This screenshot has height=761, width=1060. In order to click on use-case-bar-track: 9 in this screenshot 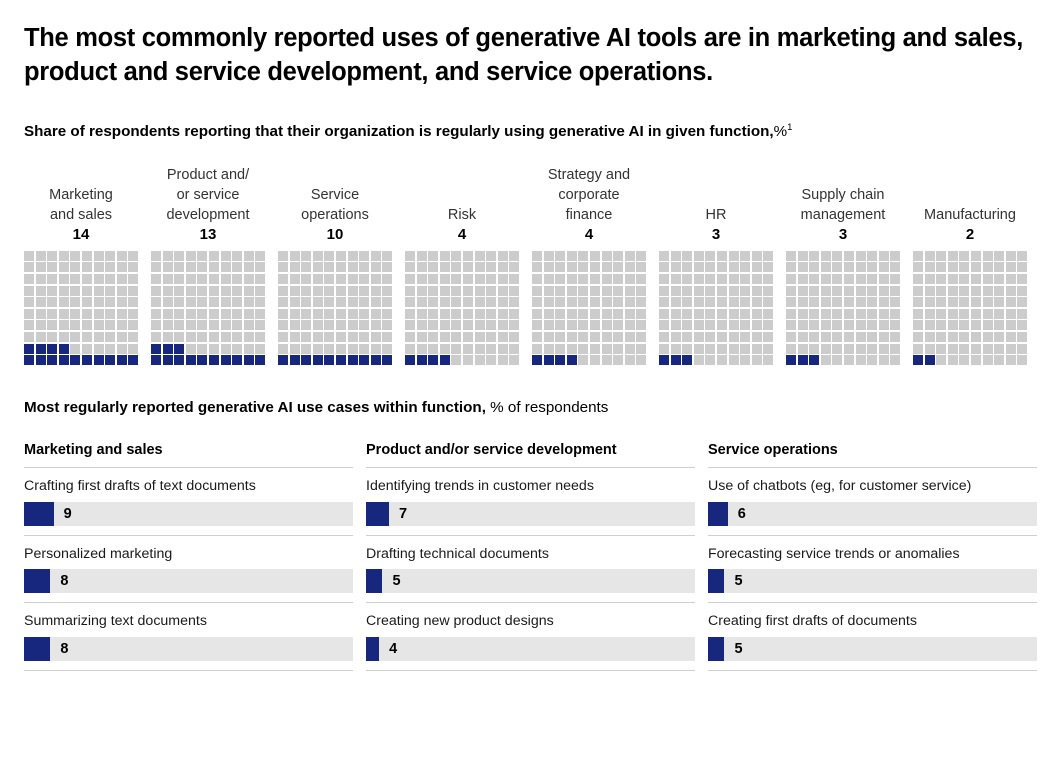, I will do `click(188, 513)`.